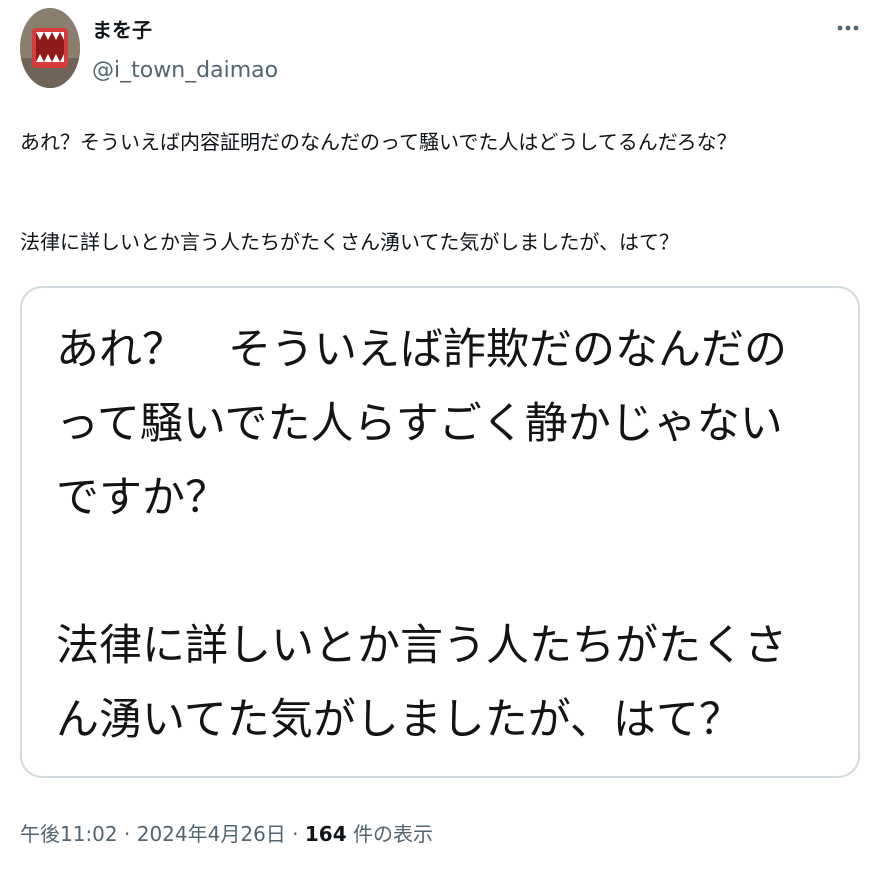 Image resolution: width=886 pixels, height=886 pixels. I want to click on views-label: 件の表示, so click(389, 834).